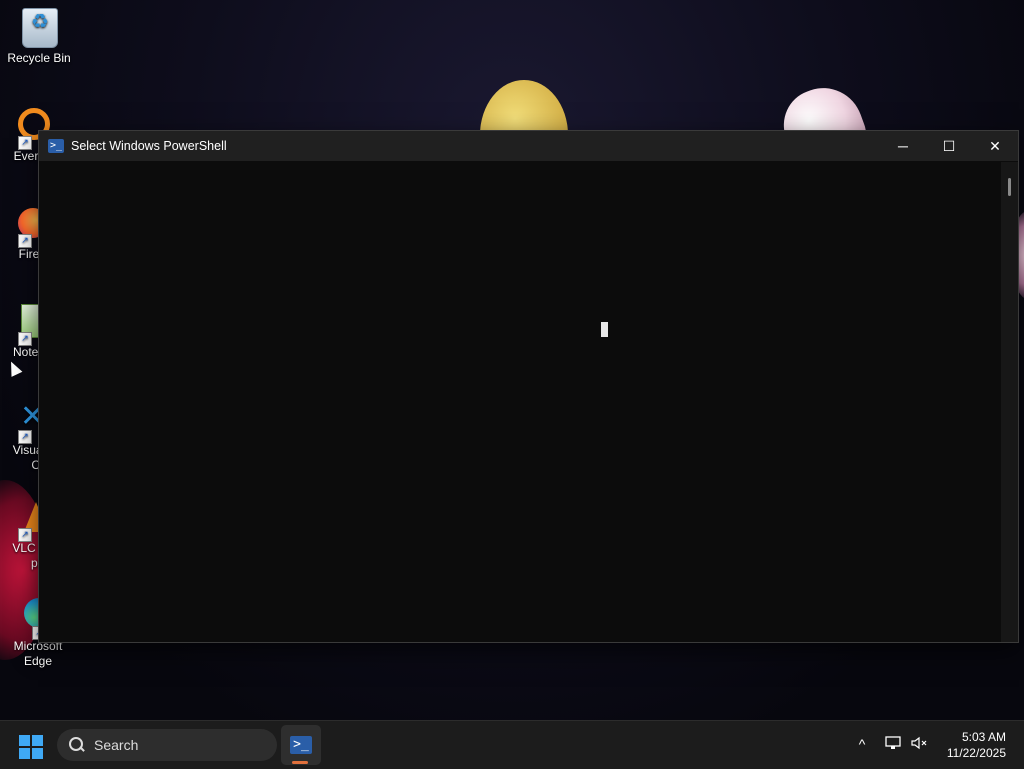 This screenshot has height=769, width=1024. I want to click on clock-time: 5:03 AM, so click(983, 737).